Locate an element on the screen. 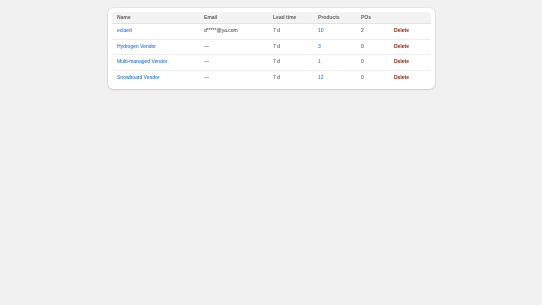 This screenshot has width=542, height=305. header-lead-time: Lead time is located at coordinates (290, 18).